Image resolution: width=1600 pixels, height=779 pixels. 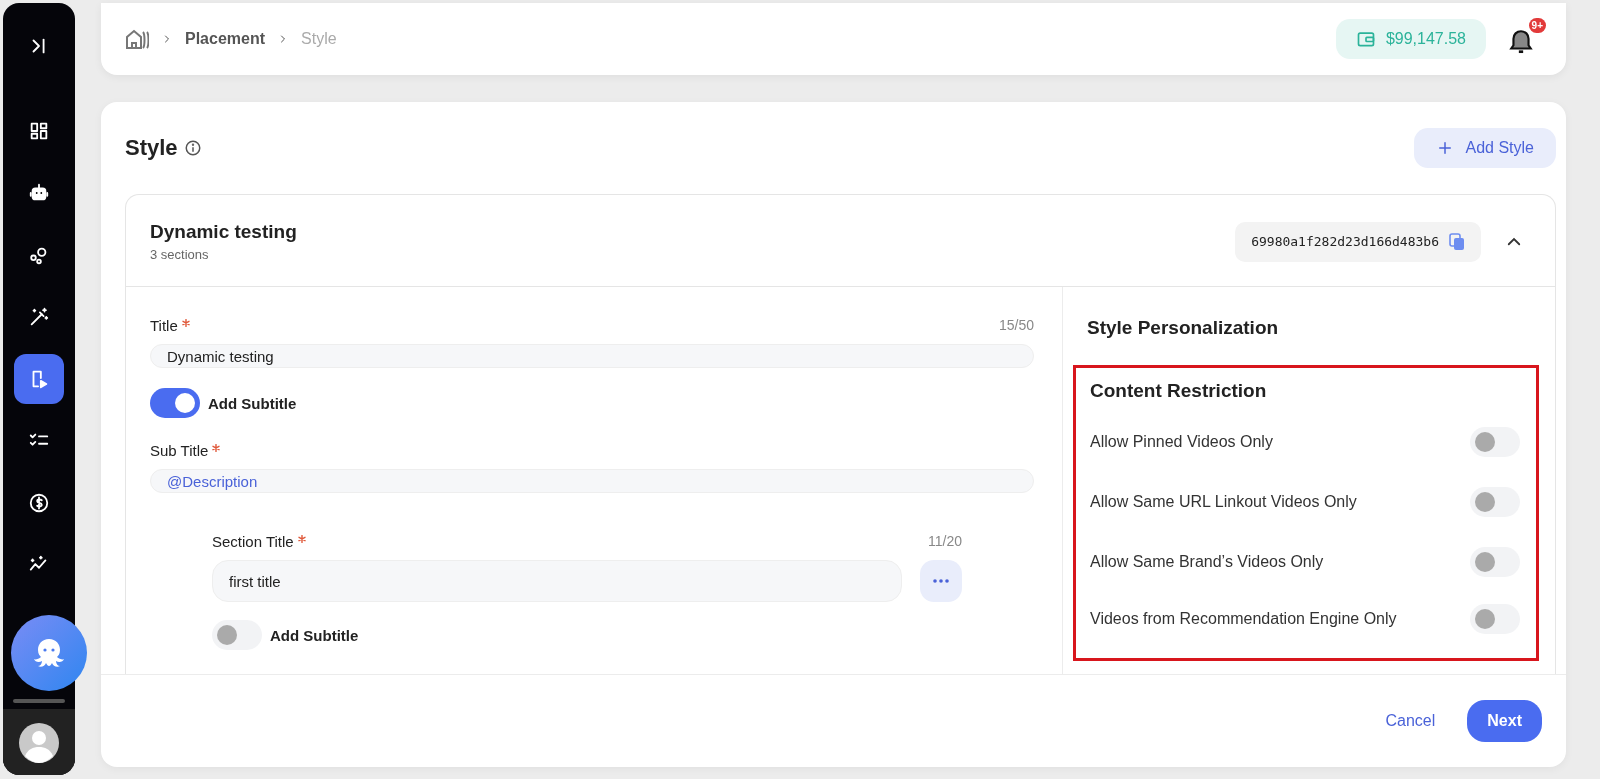 What do you see at coordinates (164, 325) in the screenshot?
I see `field-label: Title` at bounding box center [164, 325].